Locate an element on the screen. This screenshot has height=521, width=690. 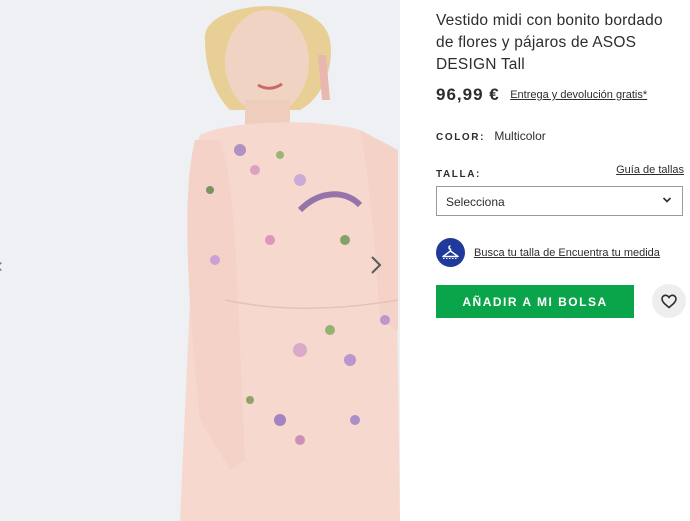
product-price: 96,99 € is located at coordinates (468, 94).